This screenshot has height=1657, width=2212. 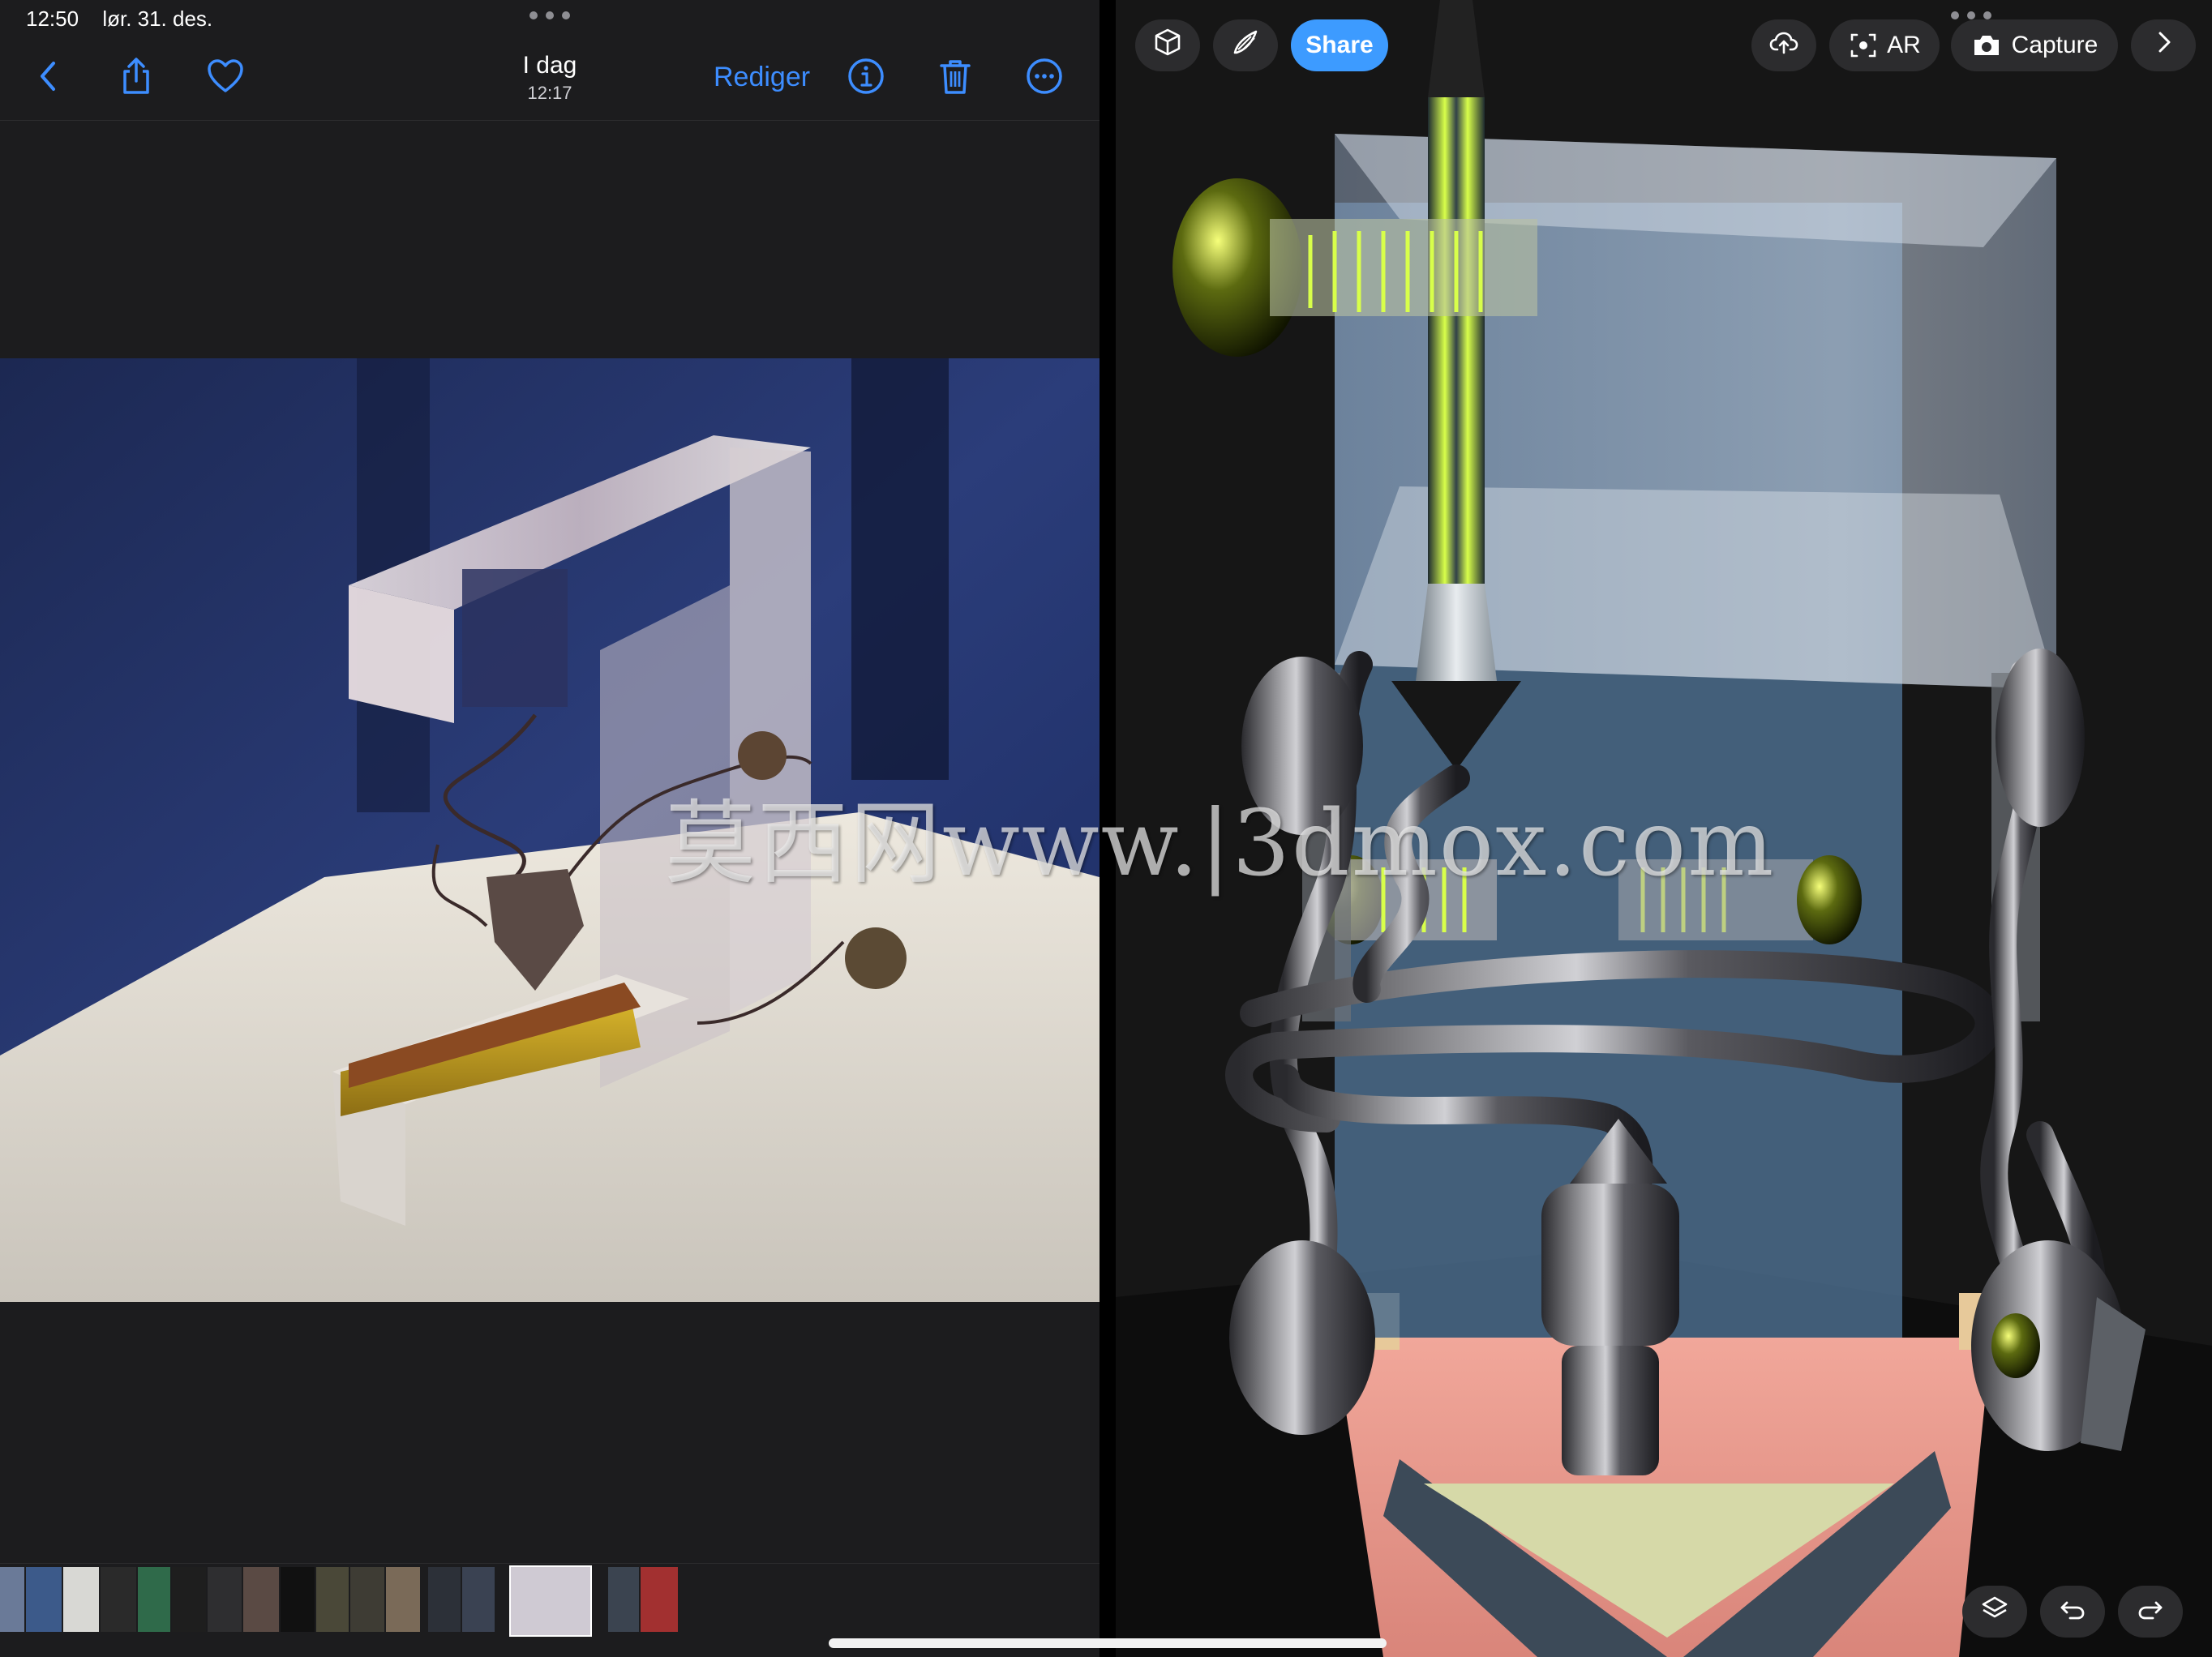 I want to click on more-icon, so click(x=1044, y=77).